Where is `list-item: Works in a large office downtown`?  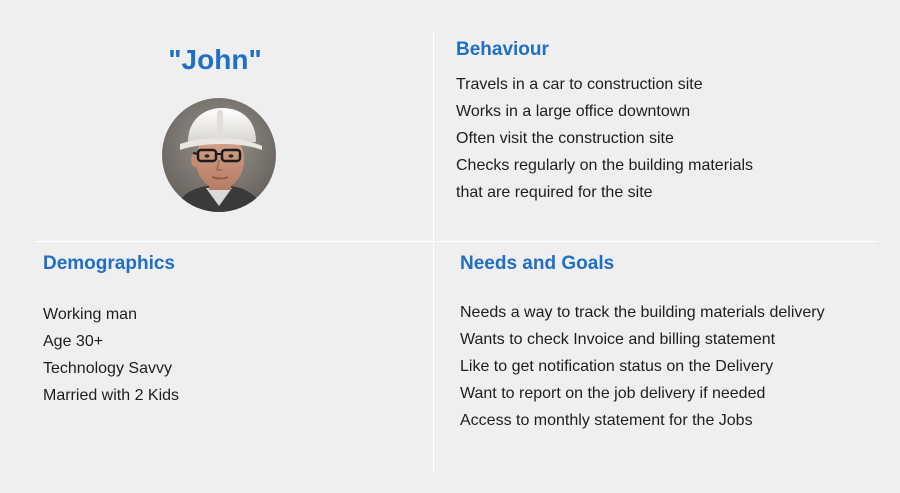 list-item: Works in a large office downtown is located at coordinates (573, 111).